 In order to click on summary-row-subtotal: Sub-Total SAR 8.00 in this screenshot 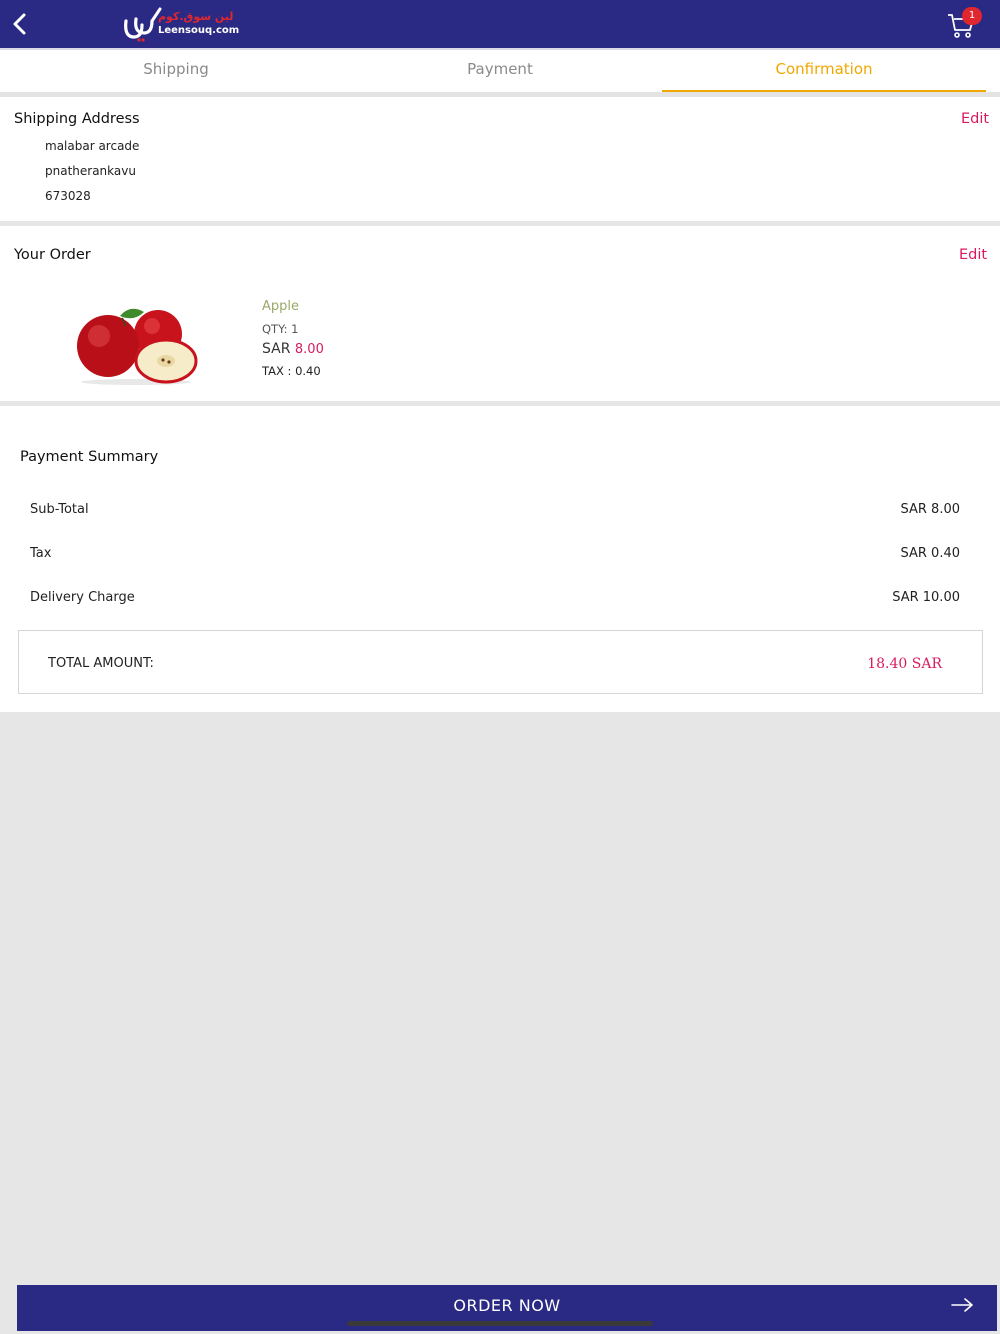, I will do `click(495, 512)`.